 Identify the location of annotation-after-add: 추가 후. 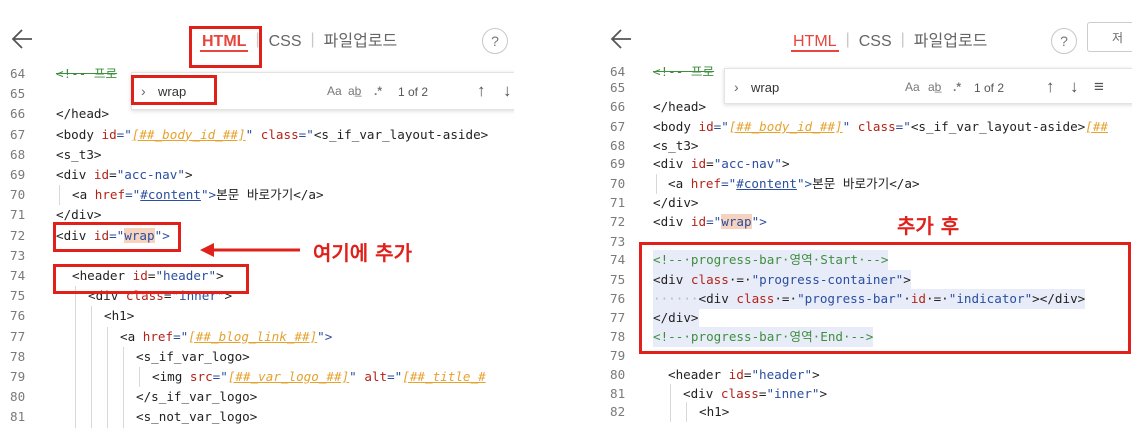
(928, 226).